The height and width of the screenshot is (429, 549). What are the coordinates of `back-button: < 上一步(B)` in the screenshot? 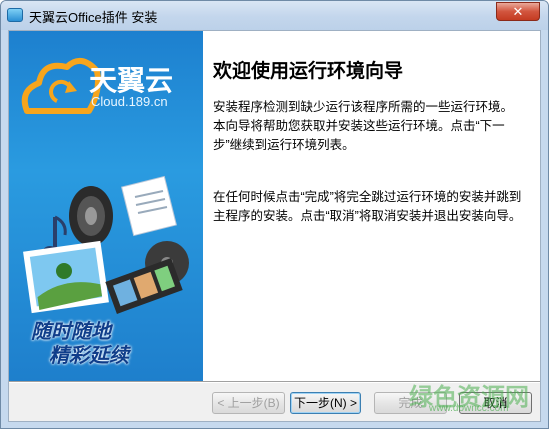 It's located at (248, 403).